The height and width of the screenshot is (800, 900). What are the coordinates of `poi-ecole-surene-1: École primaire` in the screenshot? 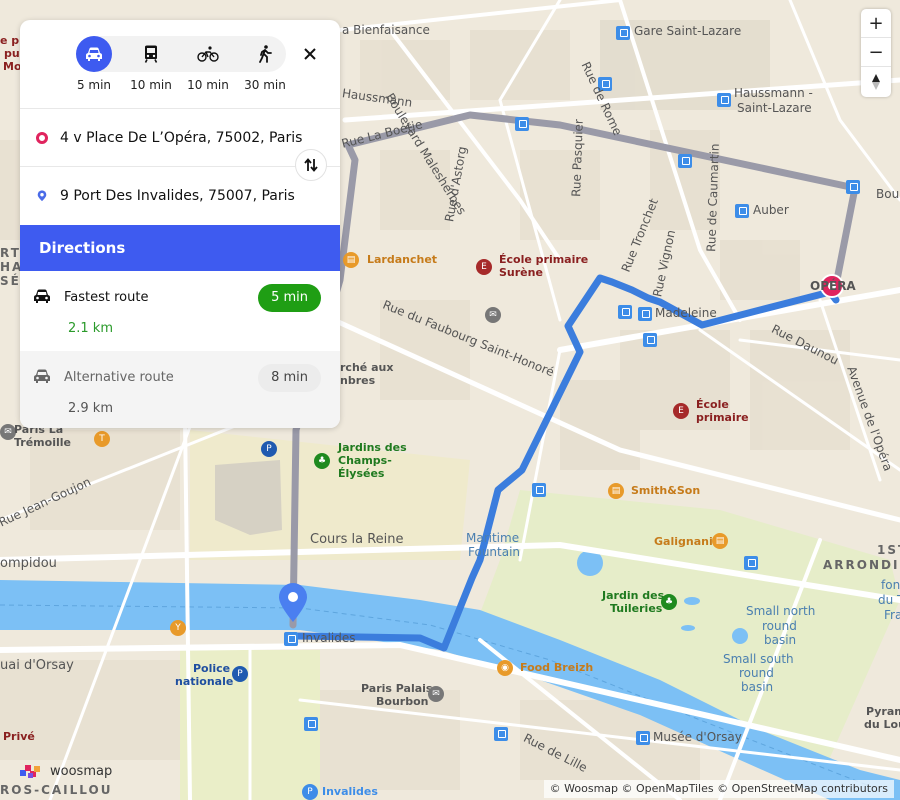 It's located at (544, 259).